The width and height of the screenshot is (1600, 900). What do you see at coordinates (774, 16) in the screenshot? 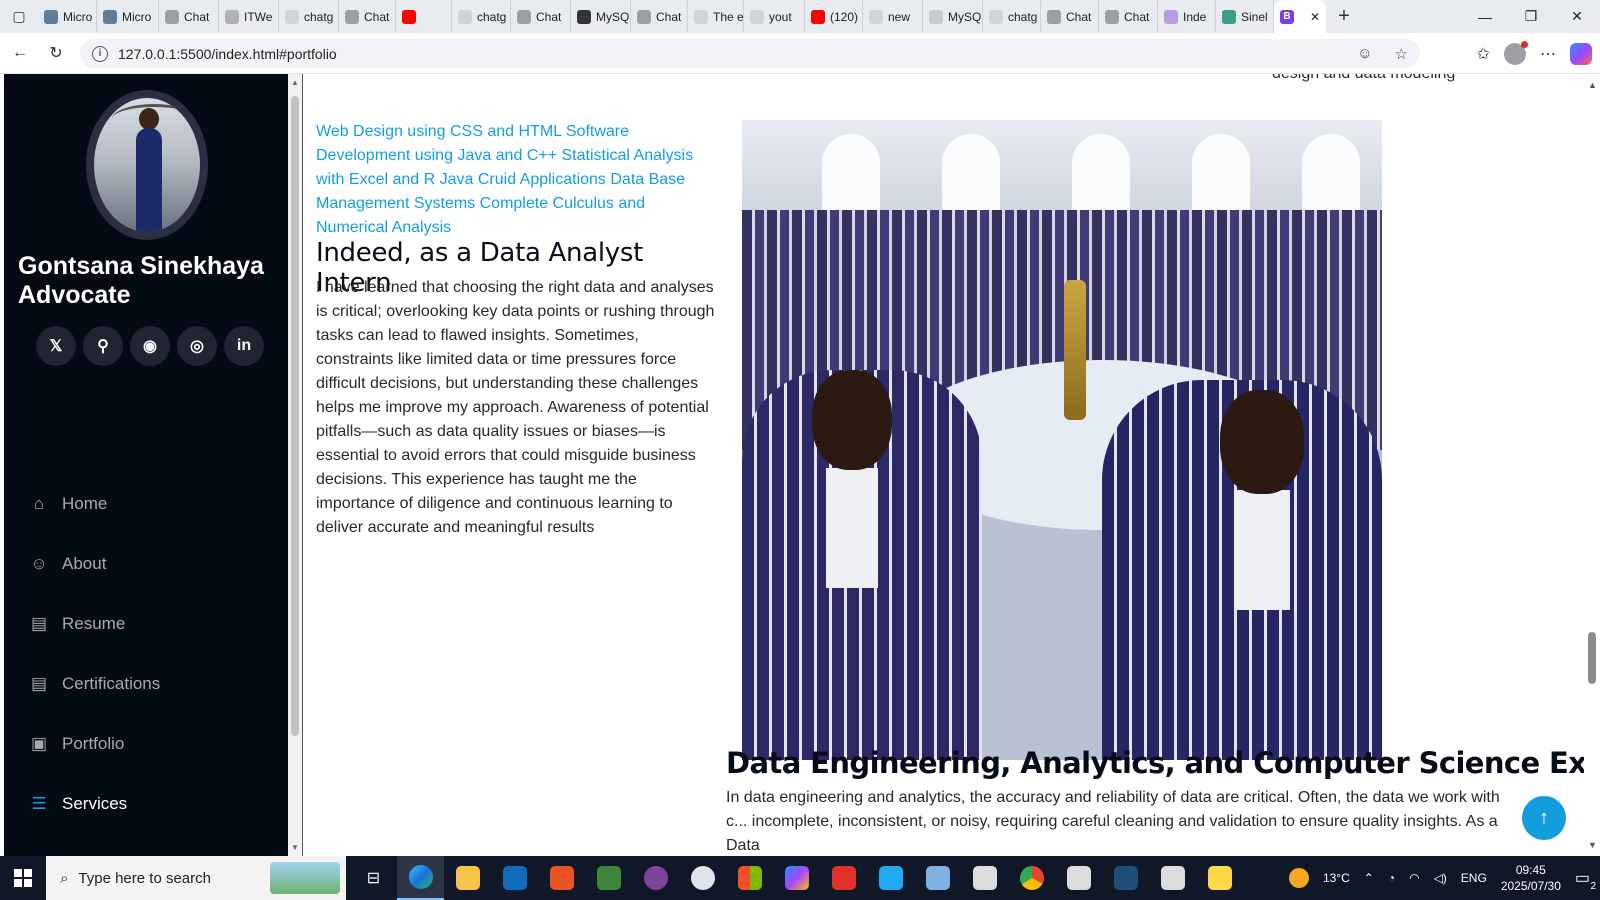
I see `browser-tab: yout` at bounding box center [774, 16].